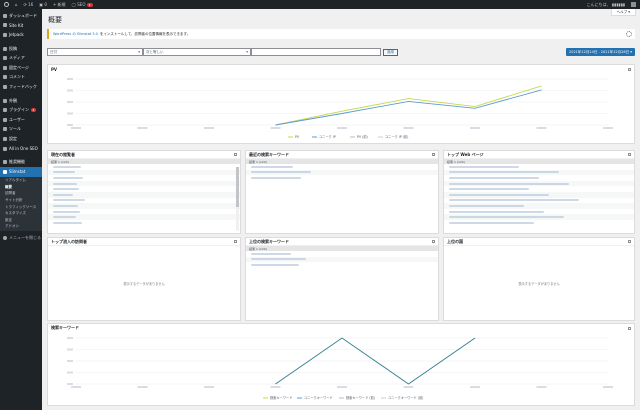  What do you see at coordinates (21, 220) in the screenshot?
I see `submenu-settings: 設定` at bounding box center [21, 220].